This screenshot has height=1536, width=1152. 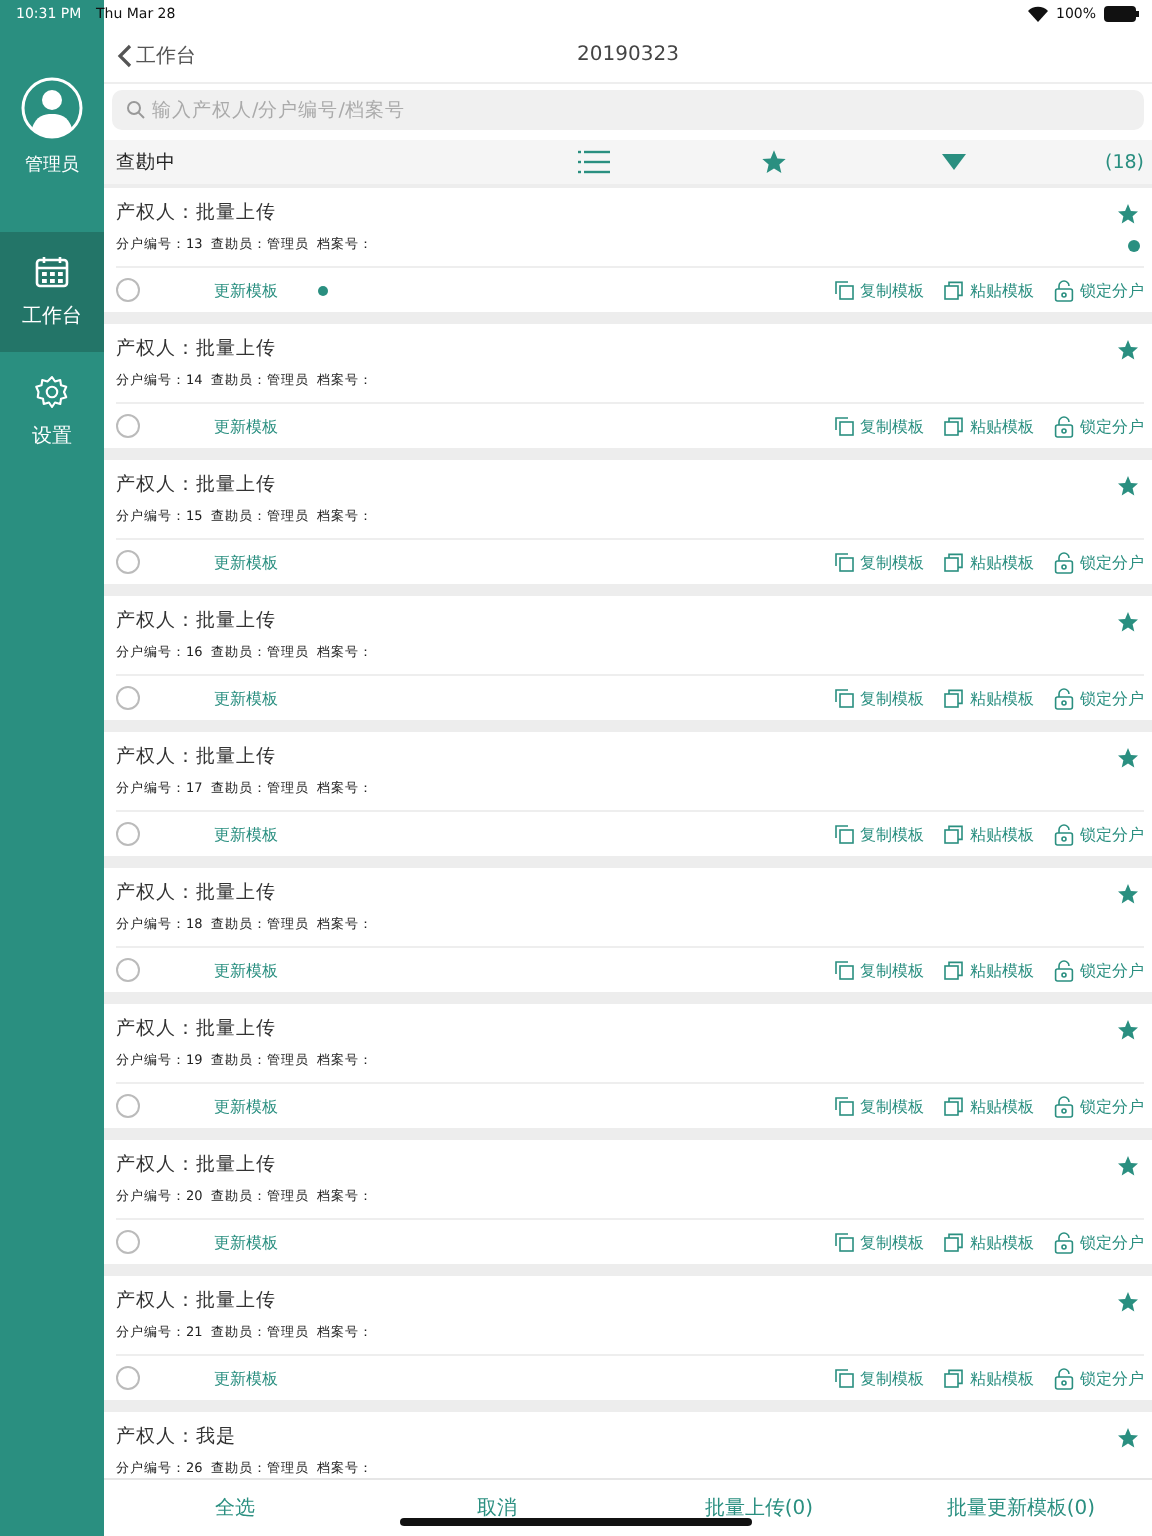 What do you see at coordinates (176, 1437) in the screenshot?
I see `owner-name: 产权人：我是` at bounding box center [176, 1437].